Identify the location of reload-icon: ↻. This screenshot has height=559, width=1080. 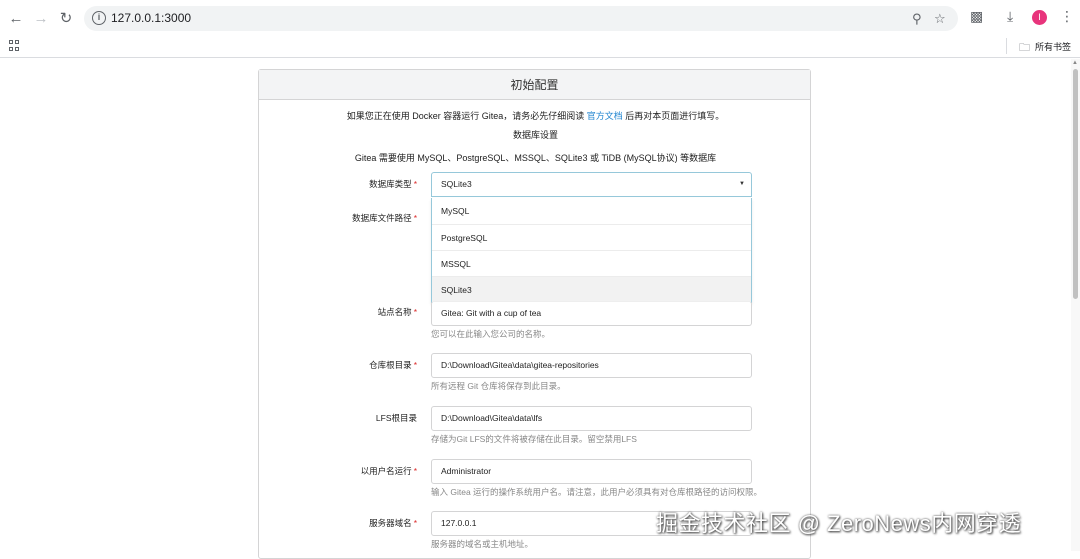
(66, 18).